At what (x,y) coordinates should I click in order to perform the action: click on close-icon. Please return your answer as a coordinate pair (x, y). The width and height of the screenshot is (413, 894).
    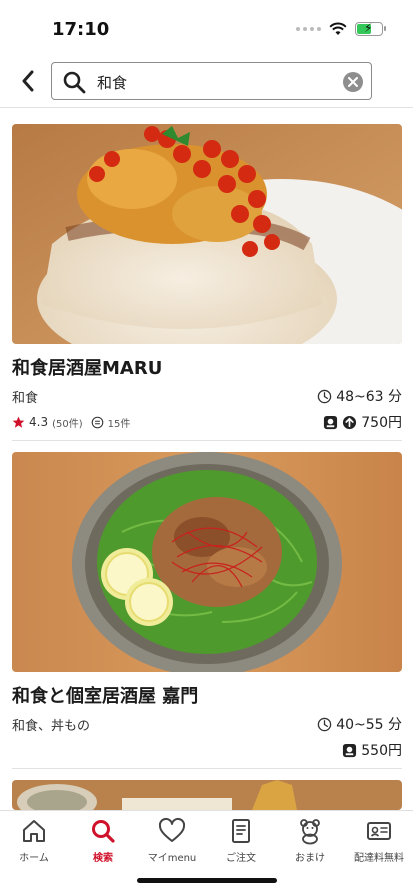
    Looking at the image, I should click on (353, 82).